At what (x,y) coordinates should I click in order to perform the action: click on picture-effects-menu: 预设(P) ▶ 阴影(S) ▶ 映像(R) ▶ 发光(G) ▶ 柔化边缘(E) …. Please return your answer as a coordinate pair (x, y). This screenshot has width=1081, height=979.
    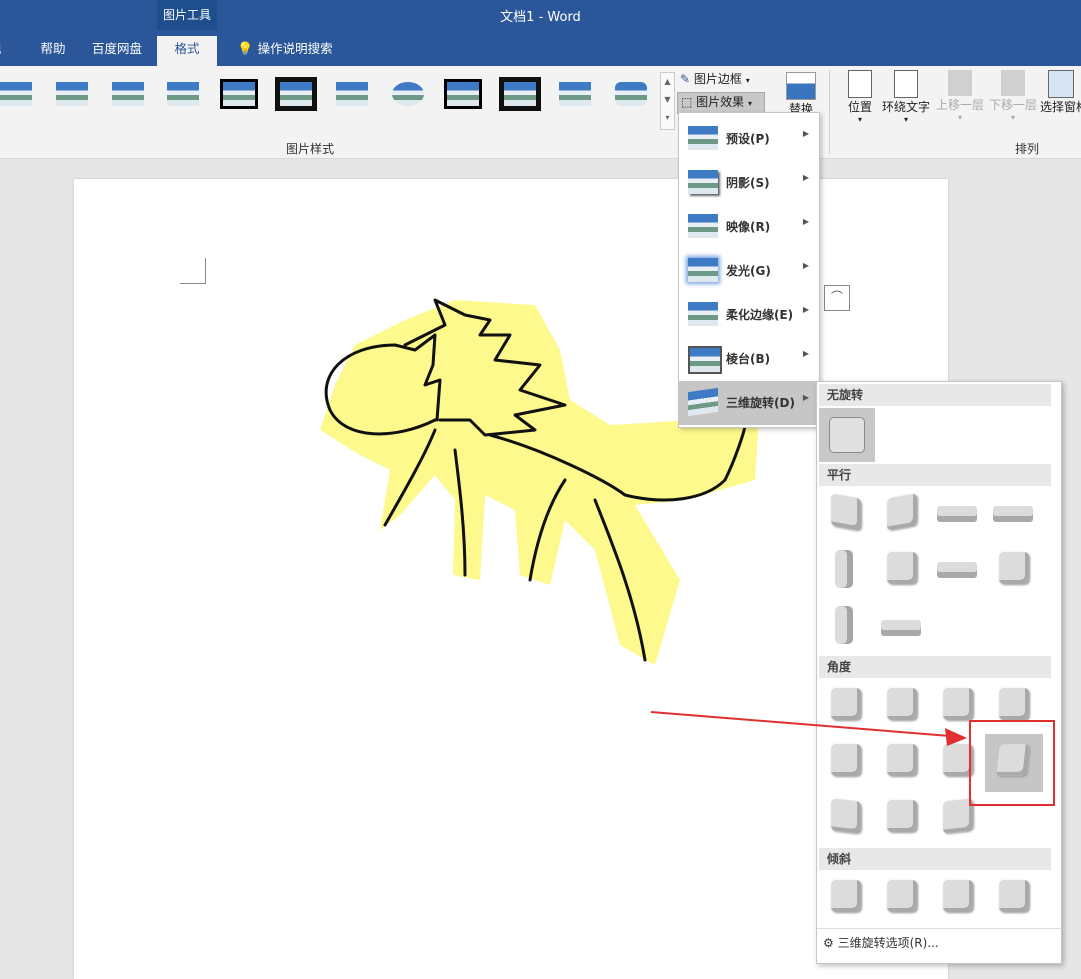
    Looking at the image, I should click on (749, 270).